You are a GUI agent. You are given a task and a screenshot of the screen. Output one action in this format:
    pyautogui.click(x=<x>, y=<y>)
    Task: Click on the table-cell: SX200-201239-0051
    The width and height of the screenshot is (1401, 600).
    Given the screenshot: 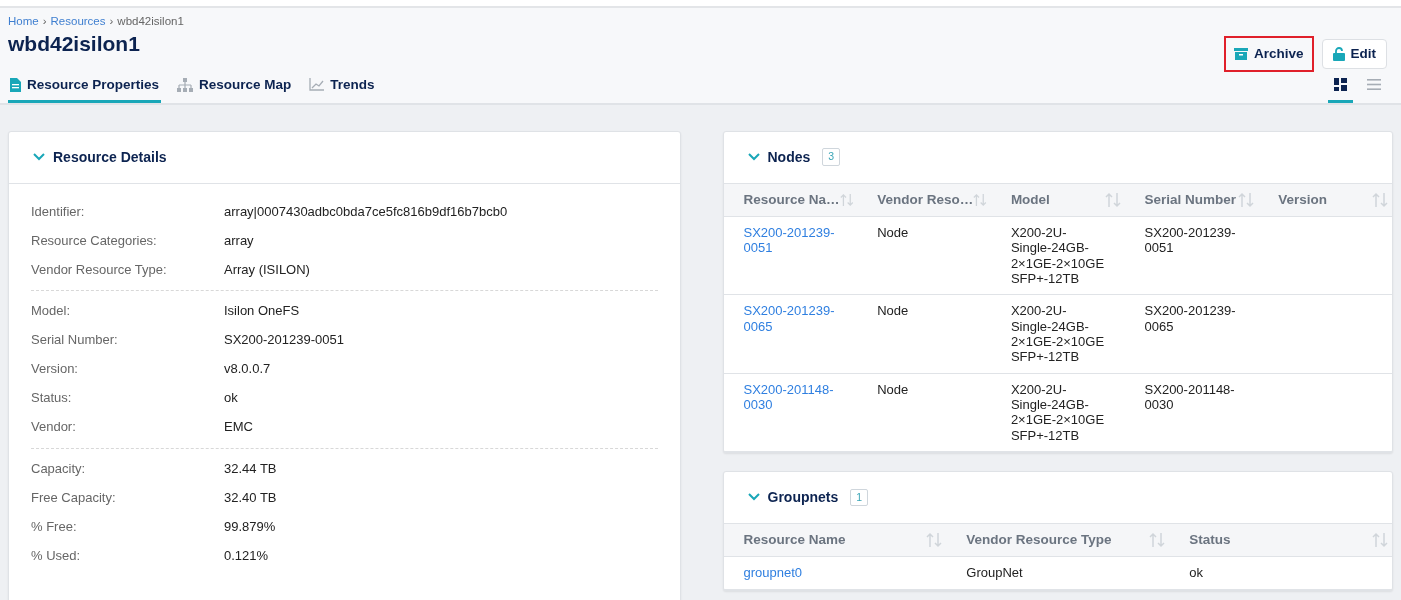 What is the action you would take?
    pyautogui.click(x=1190, y=240)
    